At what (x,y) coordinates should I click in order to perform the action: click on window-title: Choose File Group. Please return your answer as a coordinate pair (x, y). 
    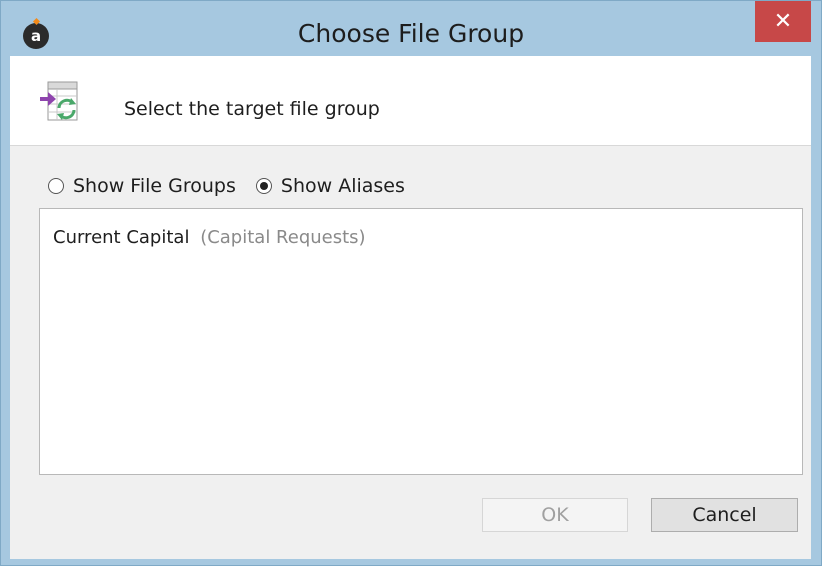
    Looking at the image, I should click on (411, 33).